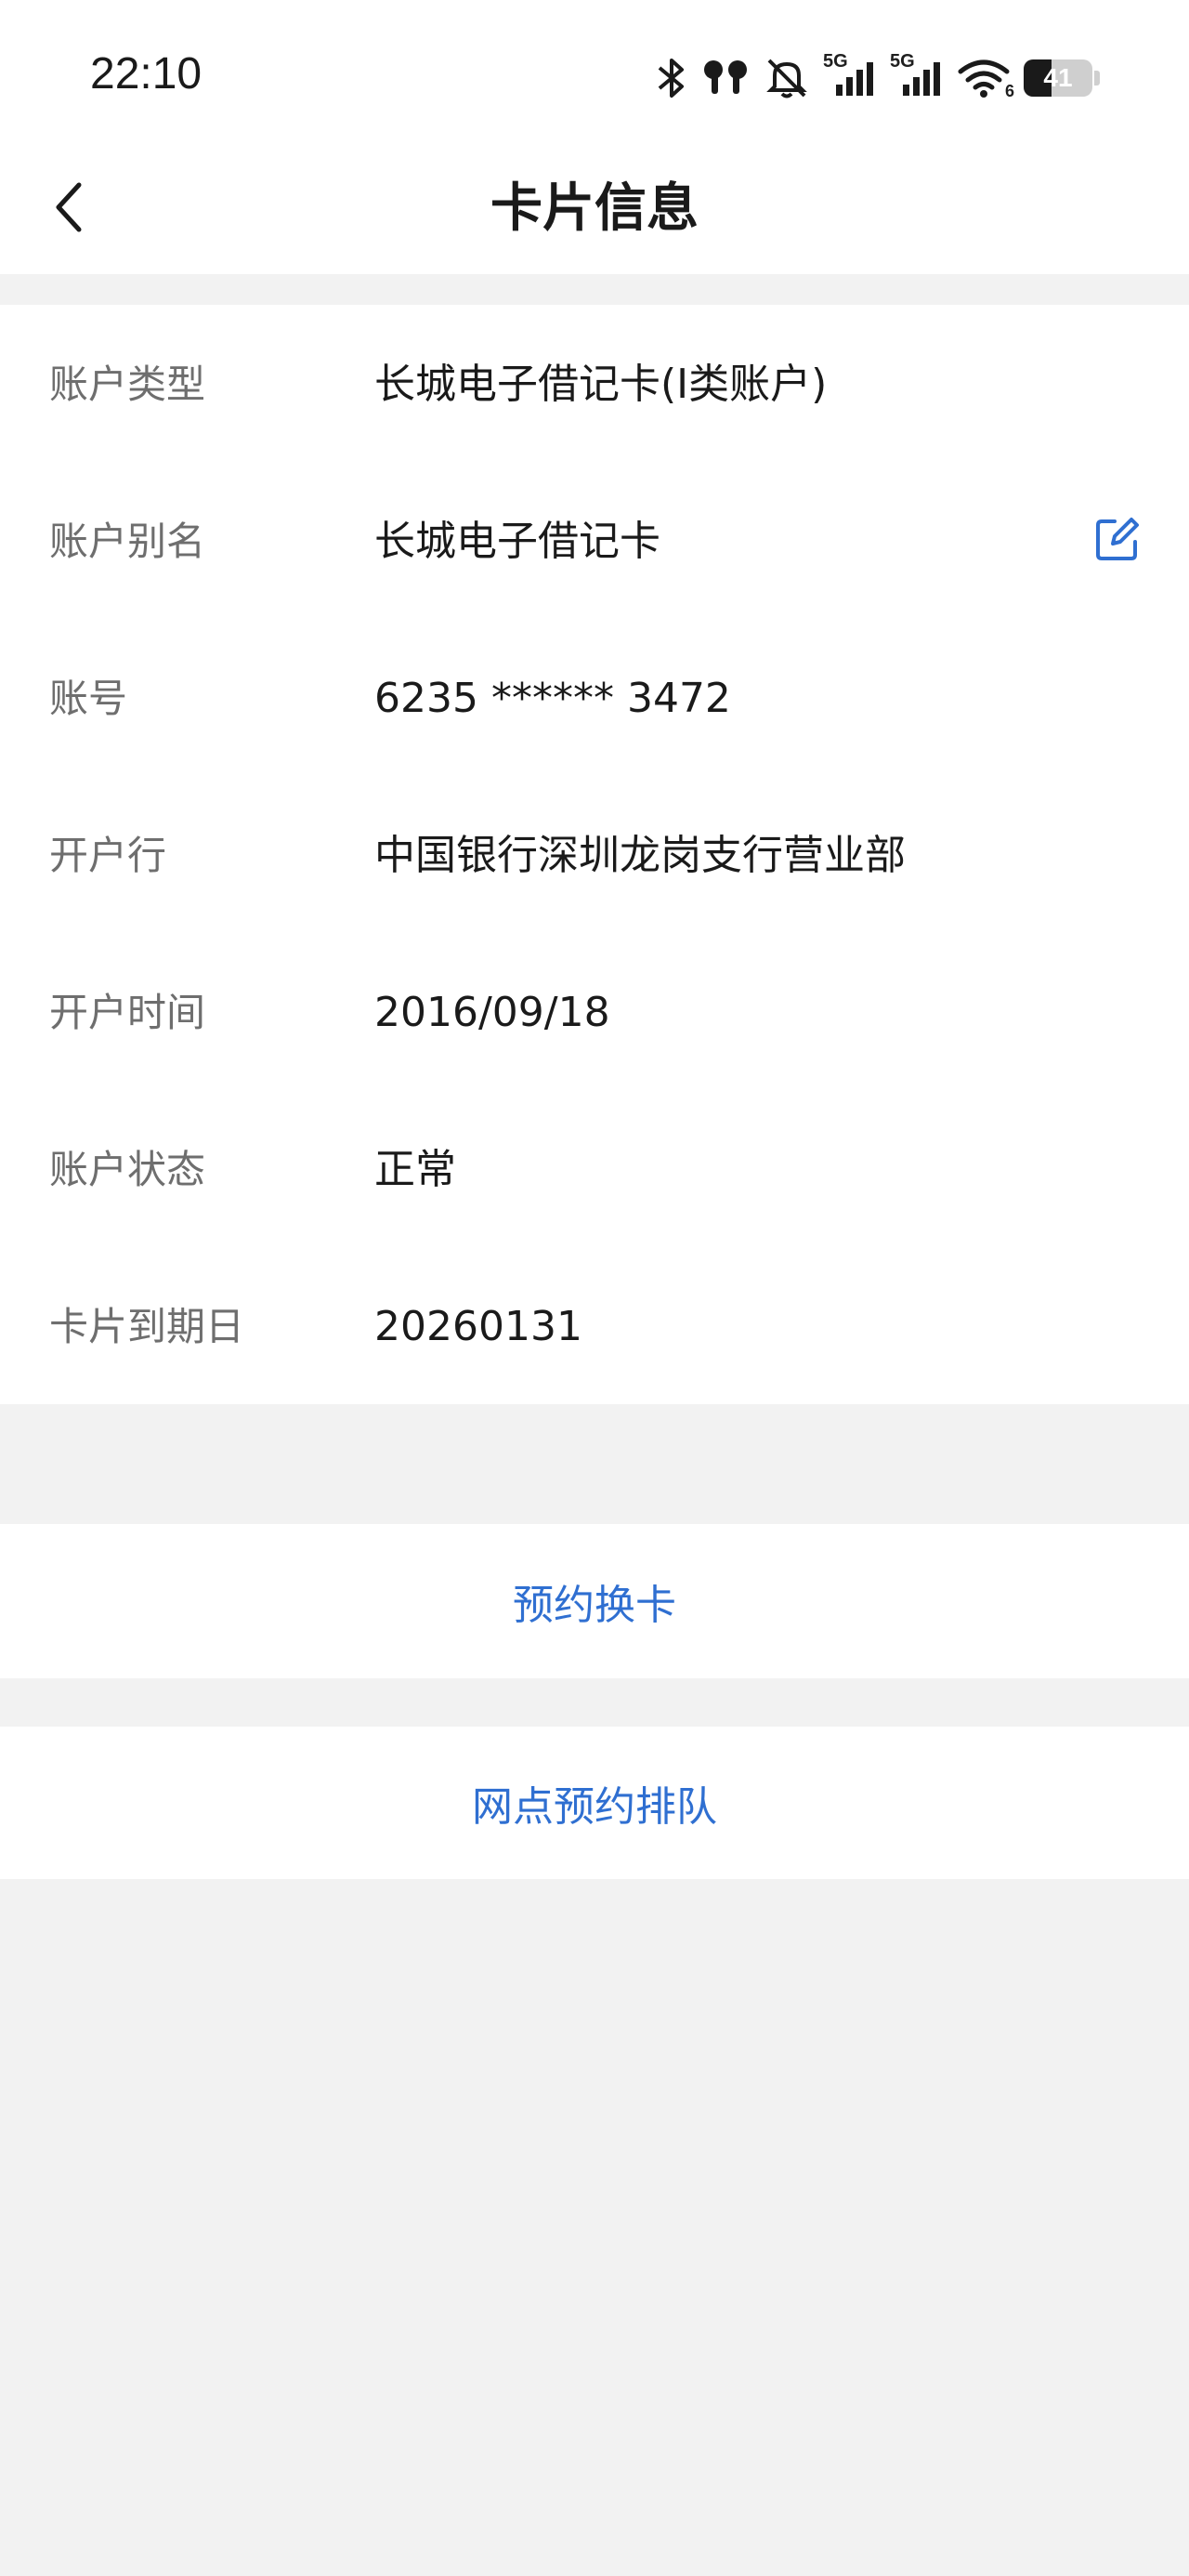  I want to click on info-row-account-type: 账户类型 长城电子借记卡(I类账户), so click(594, 384).